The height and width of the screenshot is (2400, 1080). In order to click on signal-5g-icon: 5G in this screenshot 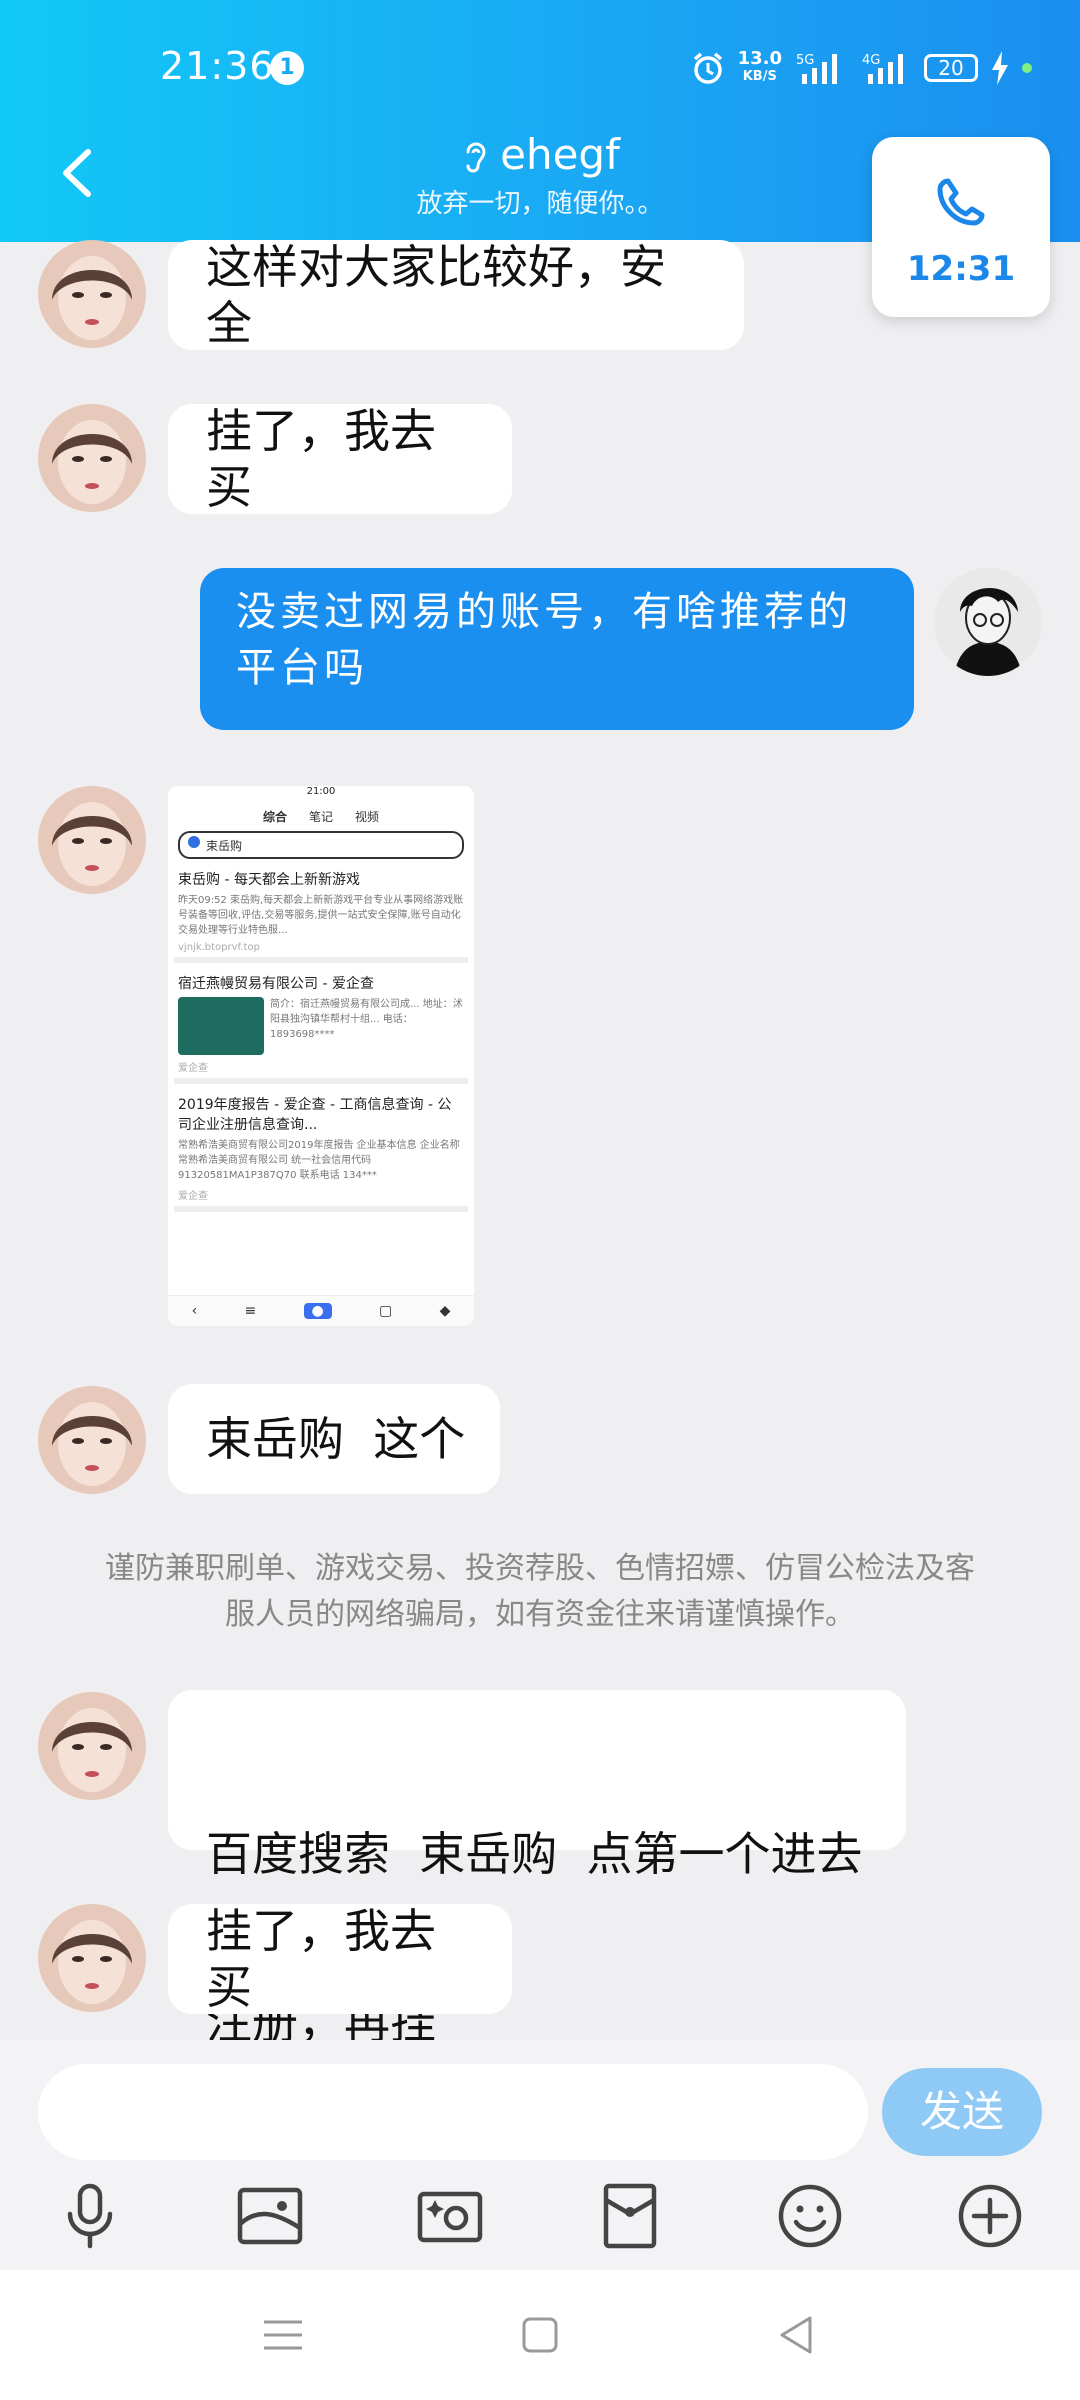, I will do `click(816, 68)`.